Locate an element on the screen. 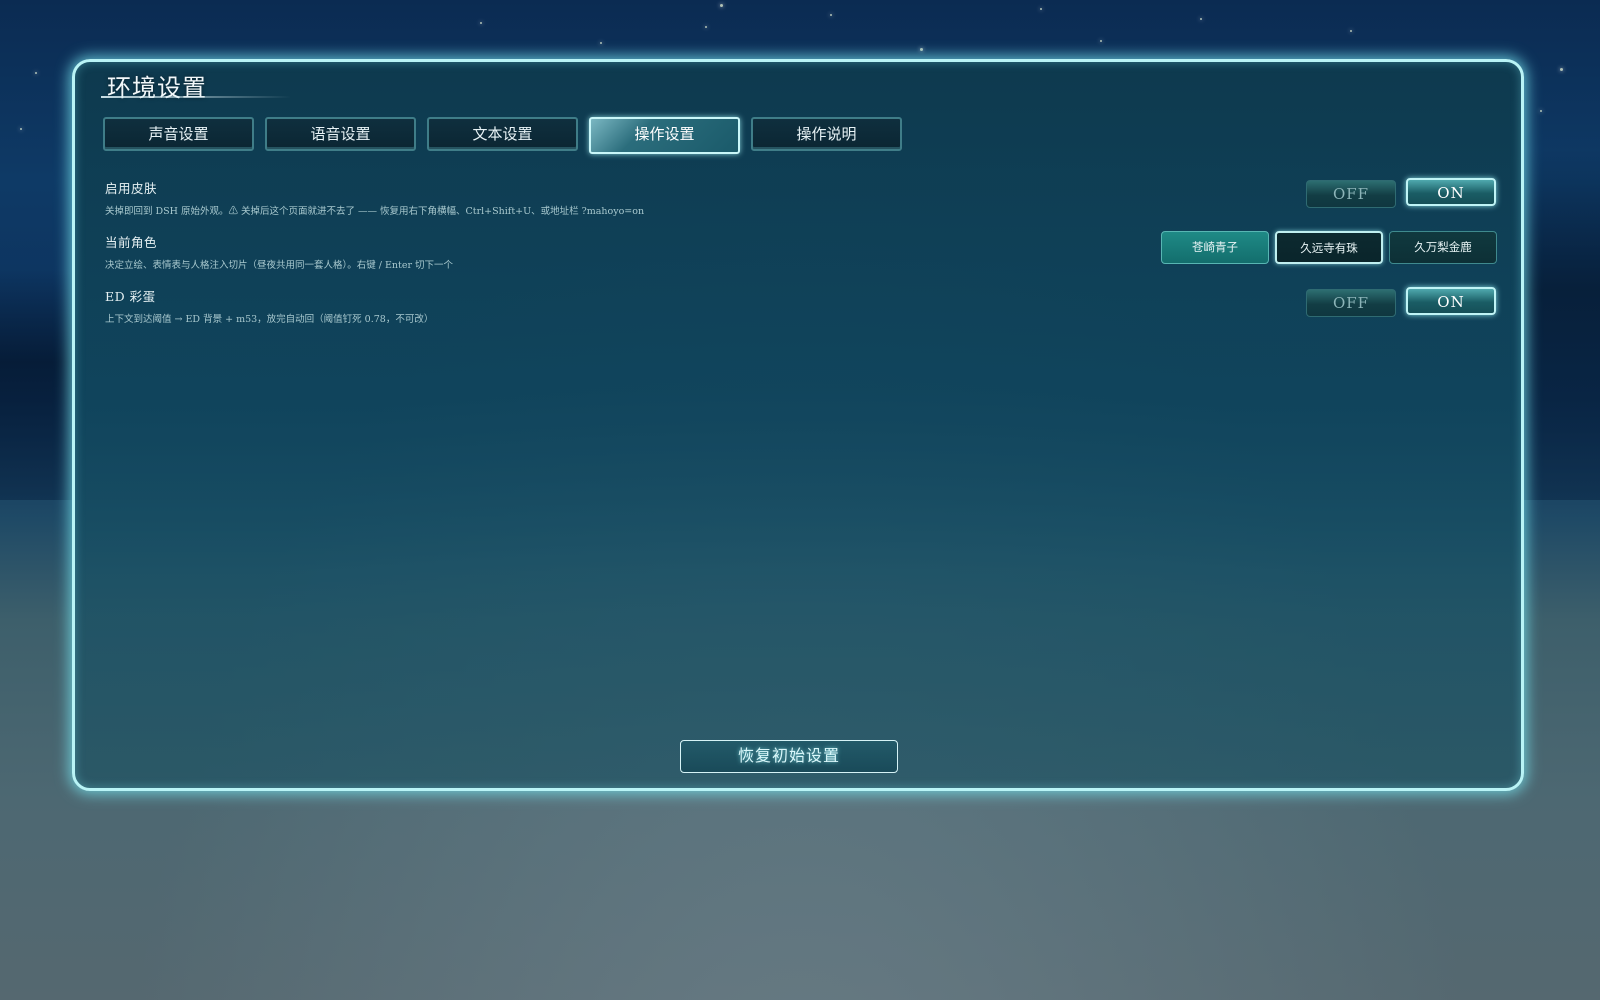 The width and height of the screenshot is (1600, 1000). title-underline is located at coordinates (196, 97).